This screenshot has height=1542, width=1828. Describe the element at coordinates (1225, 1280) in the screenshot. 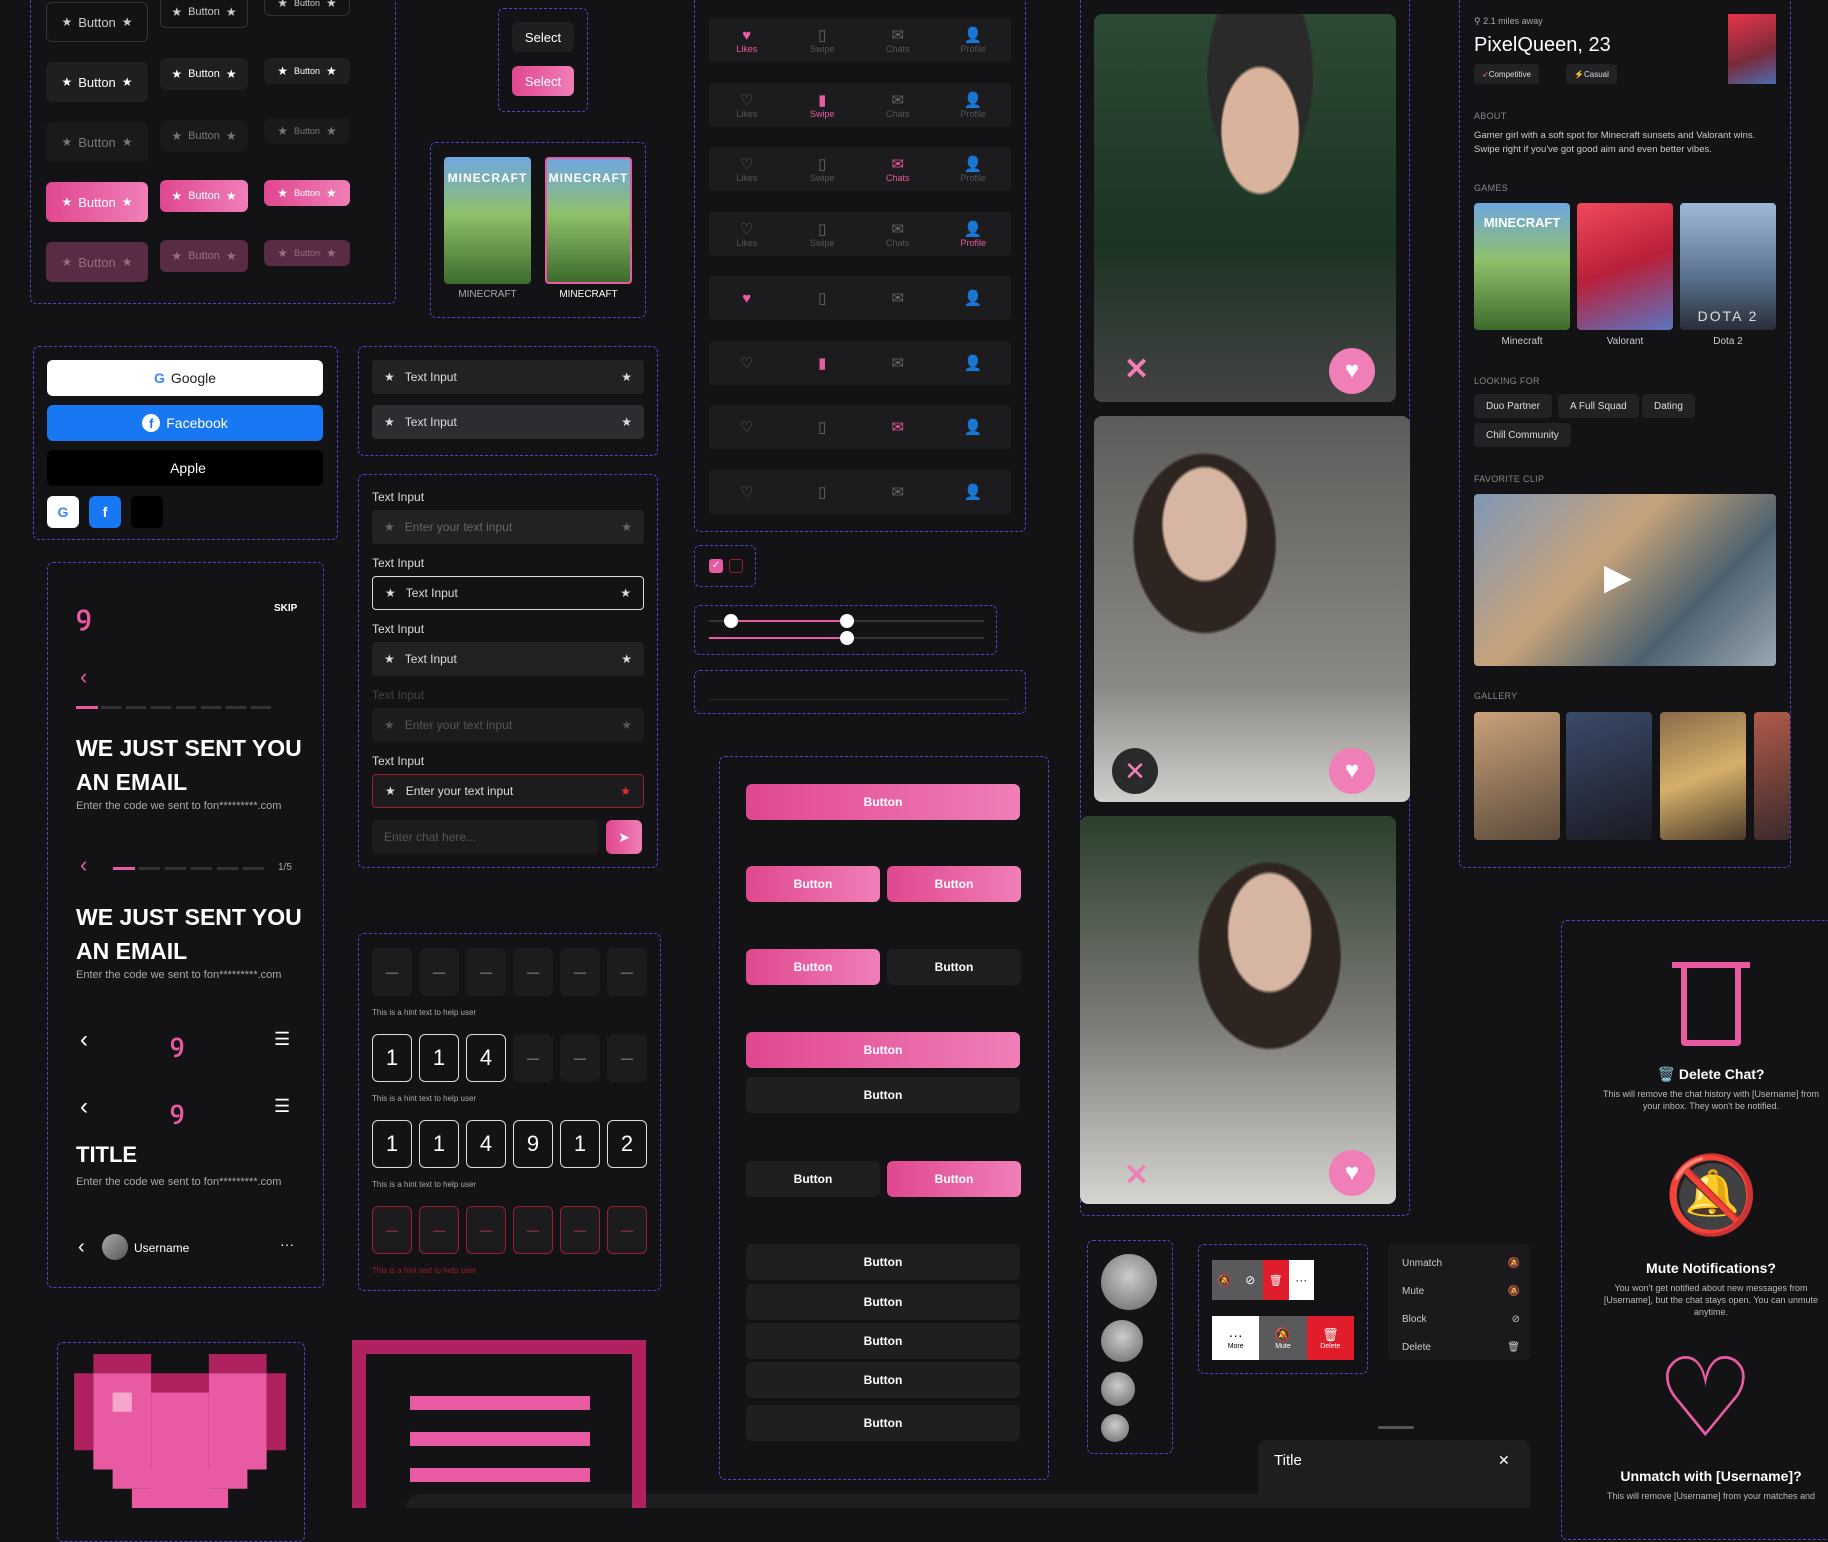

I see `mute-icon: 🔕` at that location.